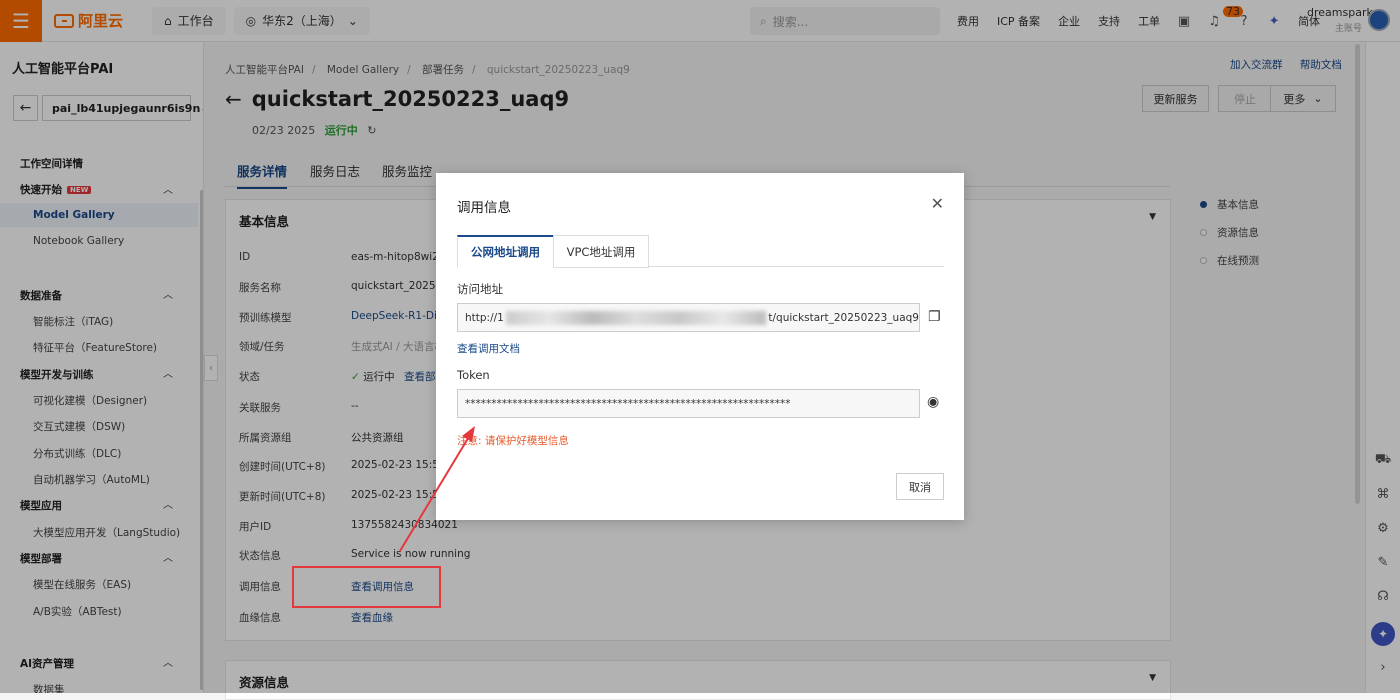  What do you see at coordinates (601, 251) in the screenshot?
I see `tab-vpc-endpoint: VPC地址调用` at bounding box center [601, 251].